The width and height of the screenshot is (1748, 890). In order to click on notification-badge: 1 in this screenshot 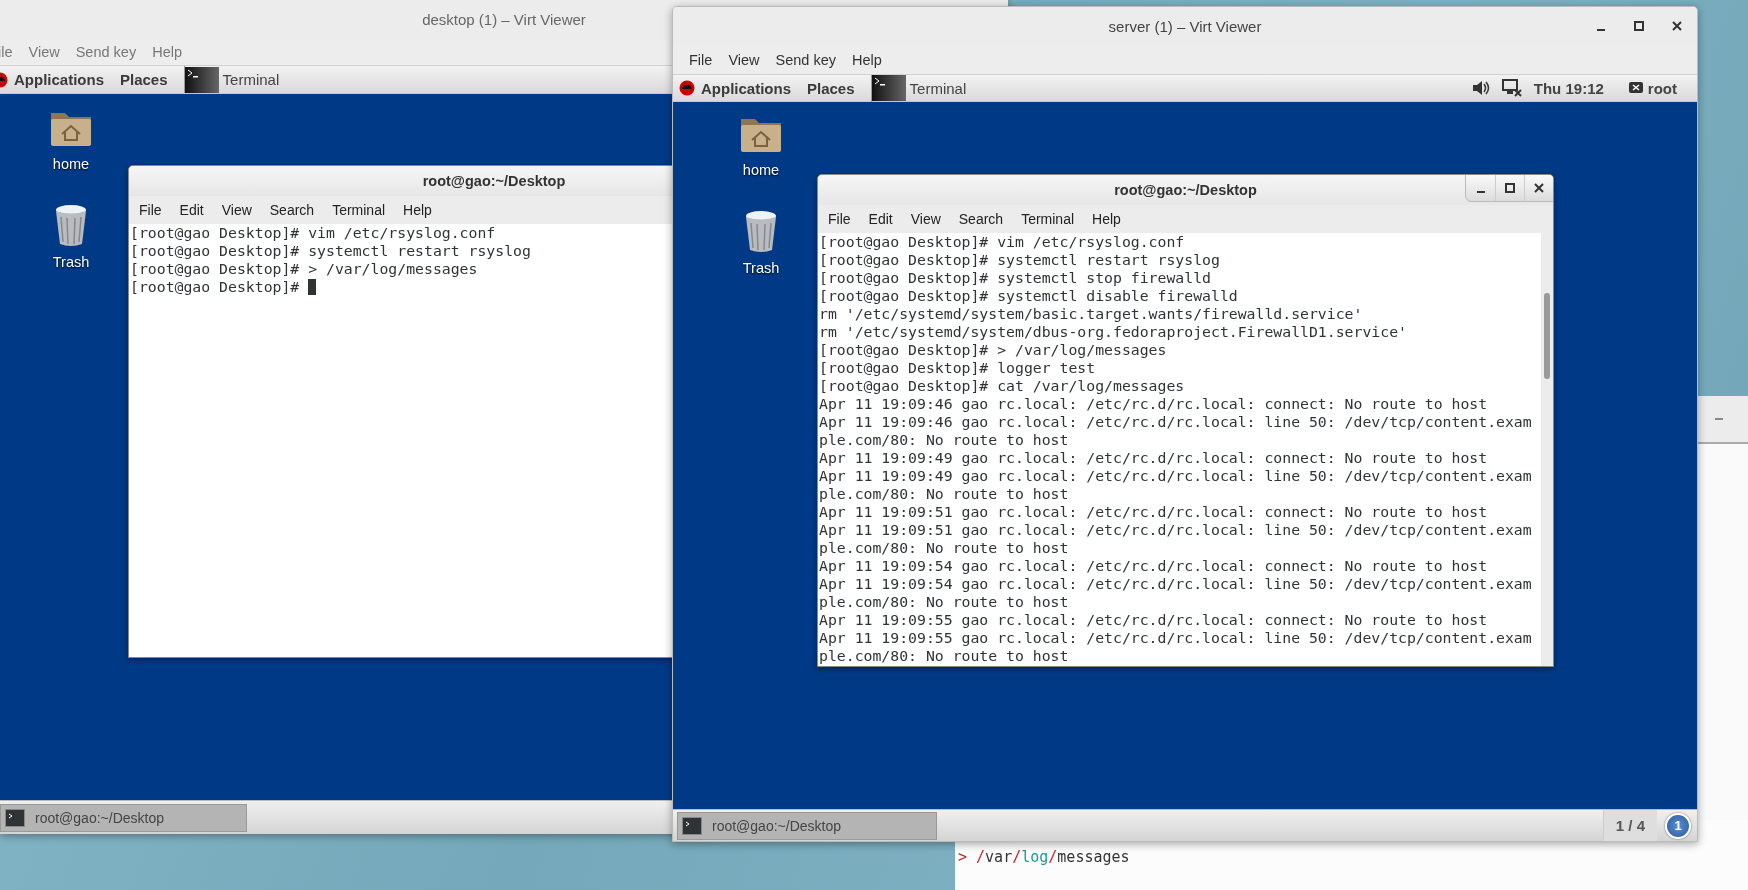, I will do `click(1678, 825)`.